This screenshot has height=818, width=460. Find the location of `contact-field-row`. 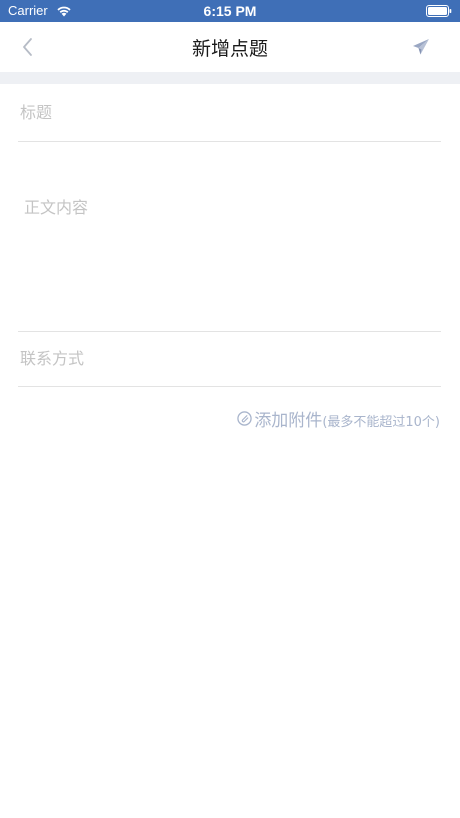

contact-field-row is located at coordinates (230, 359).